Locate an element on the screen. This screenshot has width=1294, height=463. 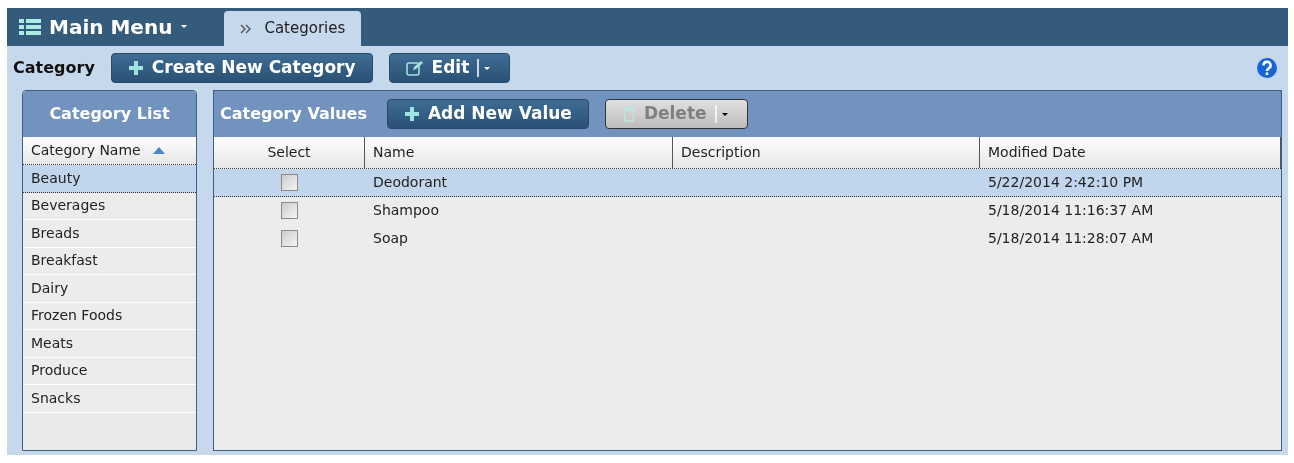
column-header: Name is located at coordinates (519, 152).